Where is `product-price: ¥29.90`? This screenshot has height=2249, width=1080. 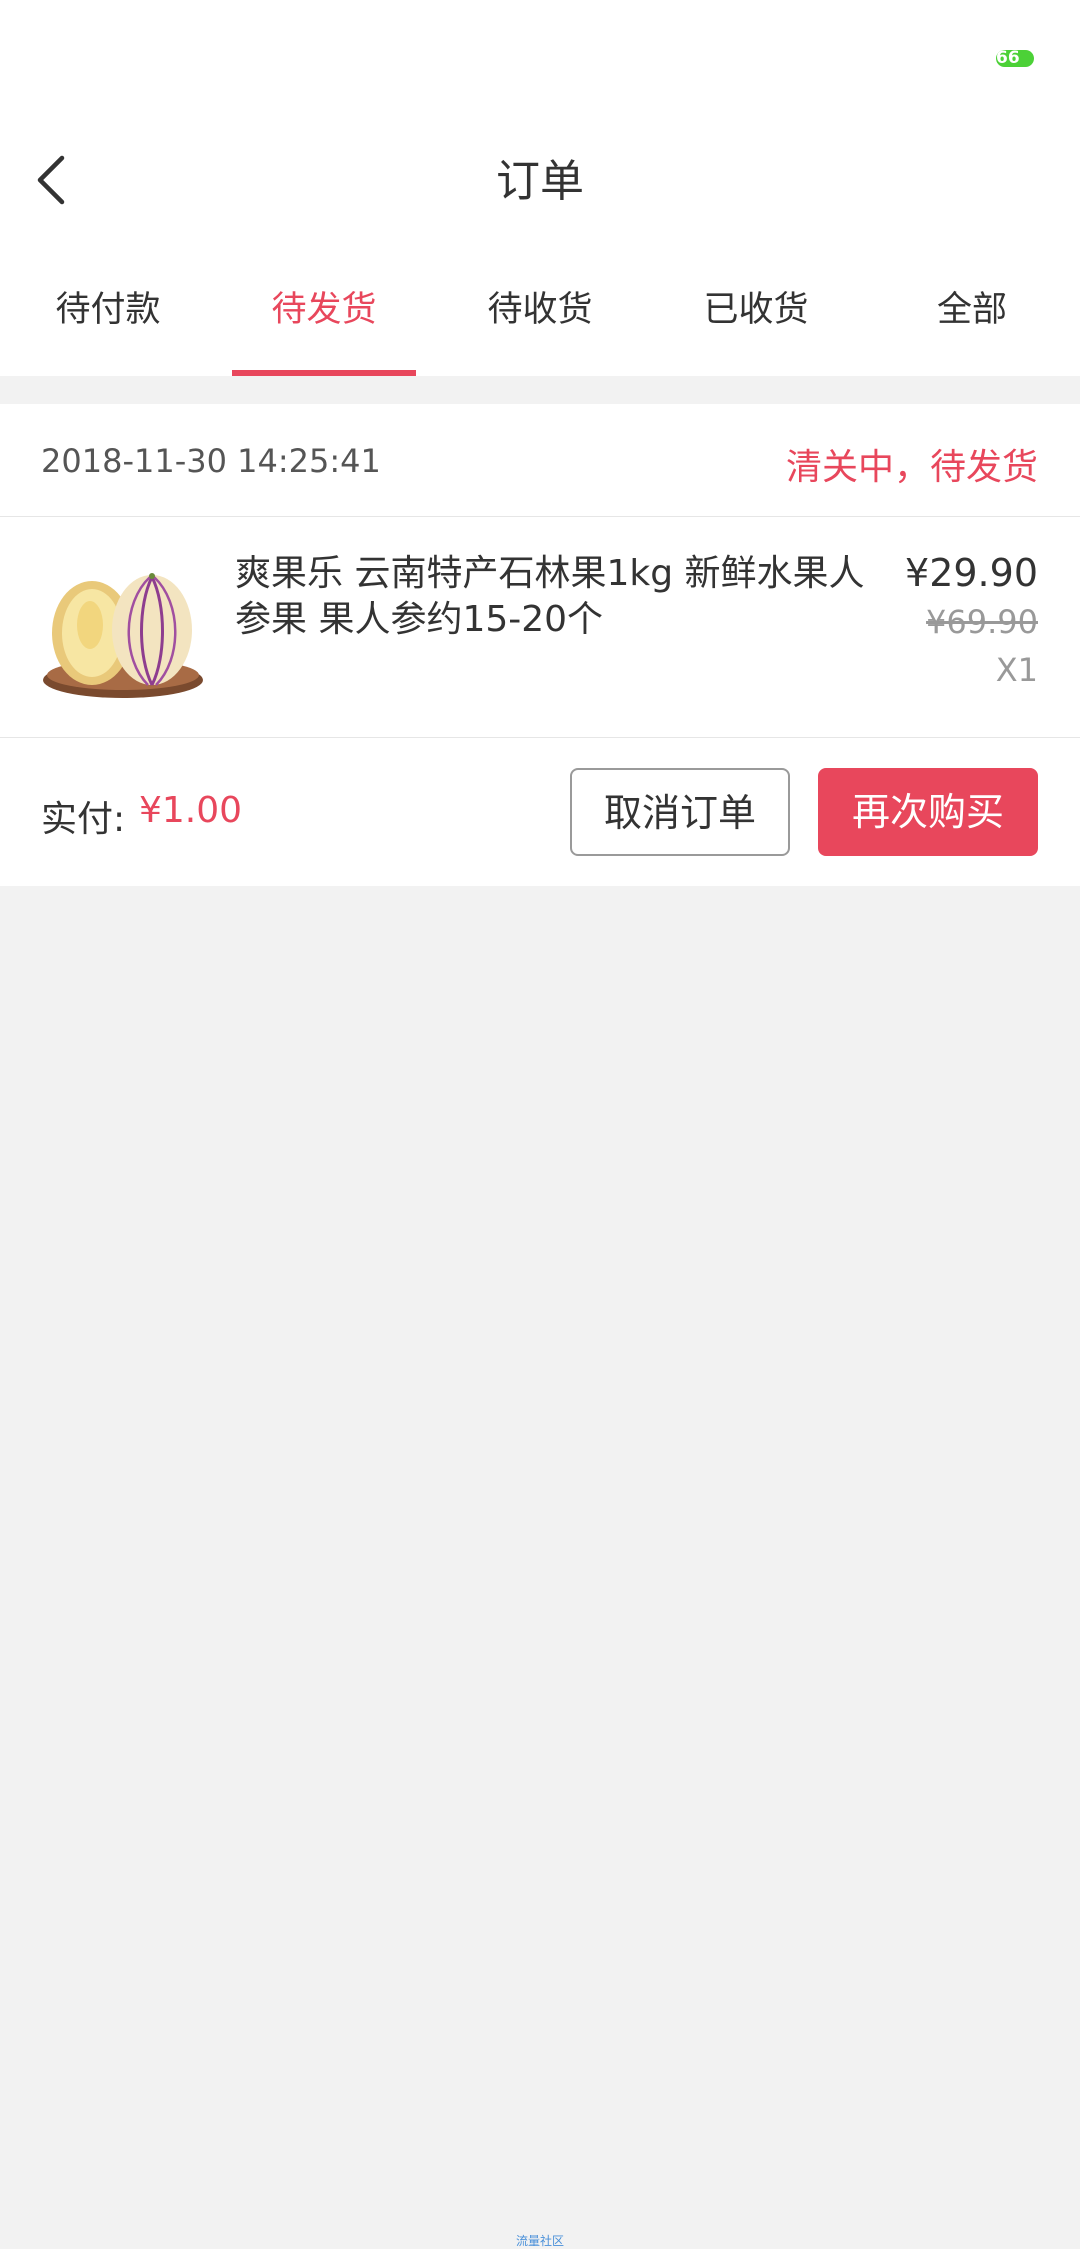
product-price: ¥29.90 is located at coordinates (971, 573).